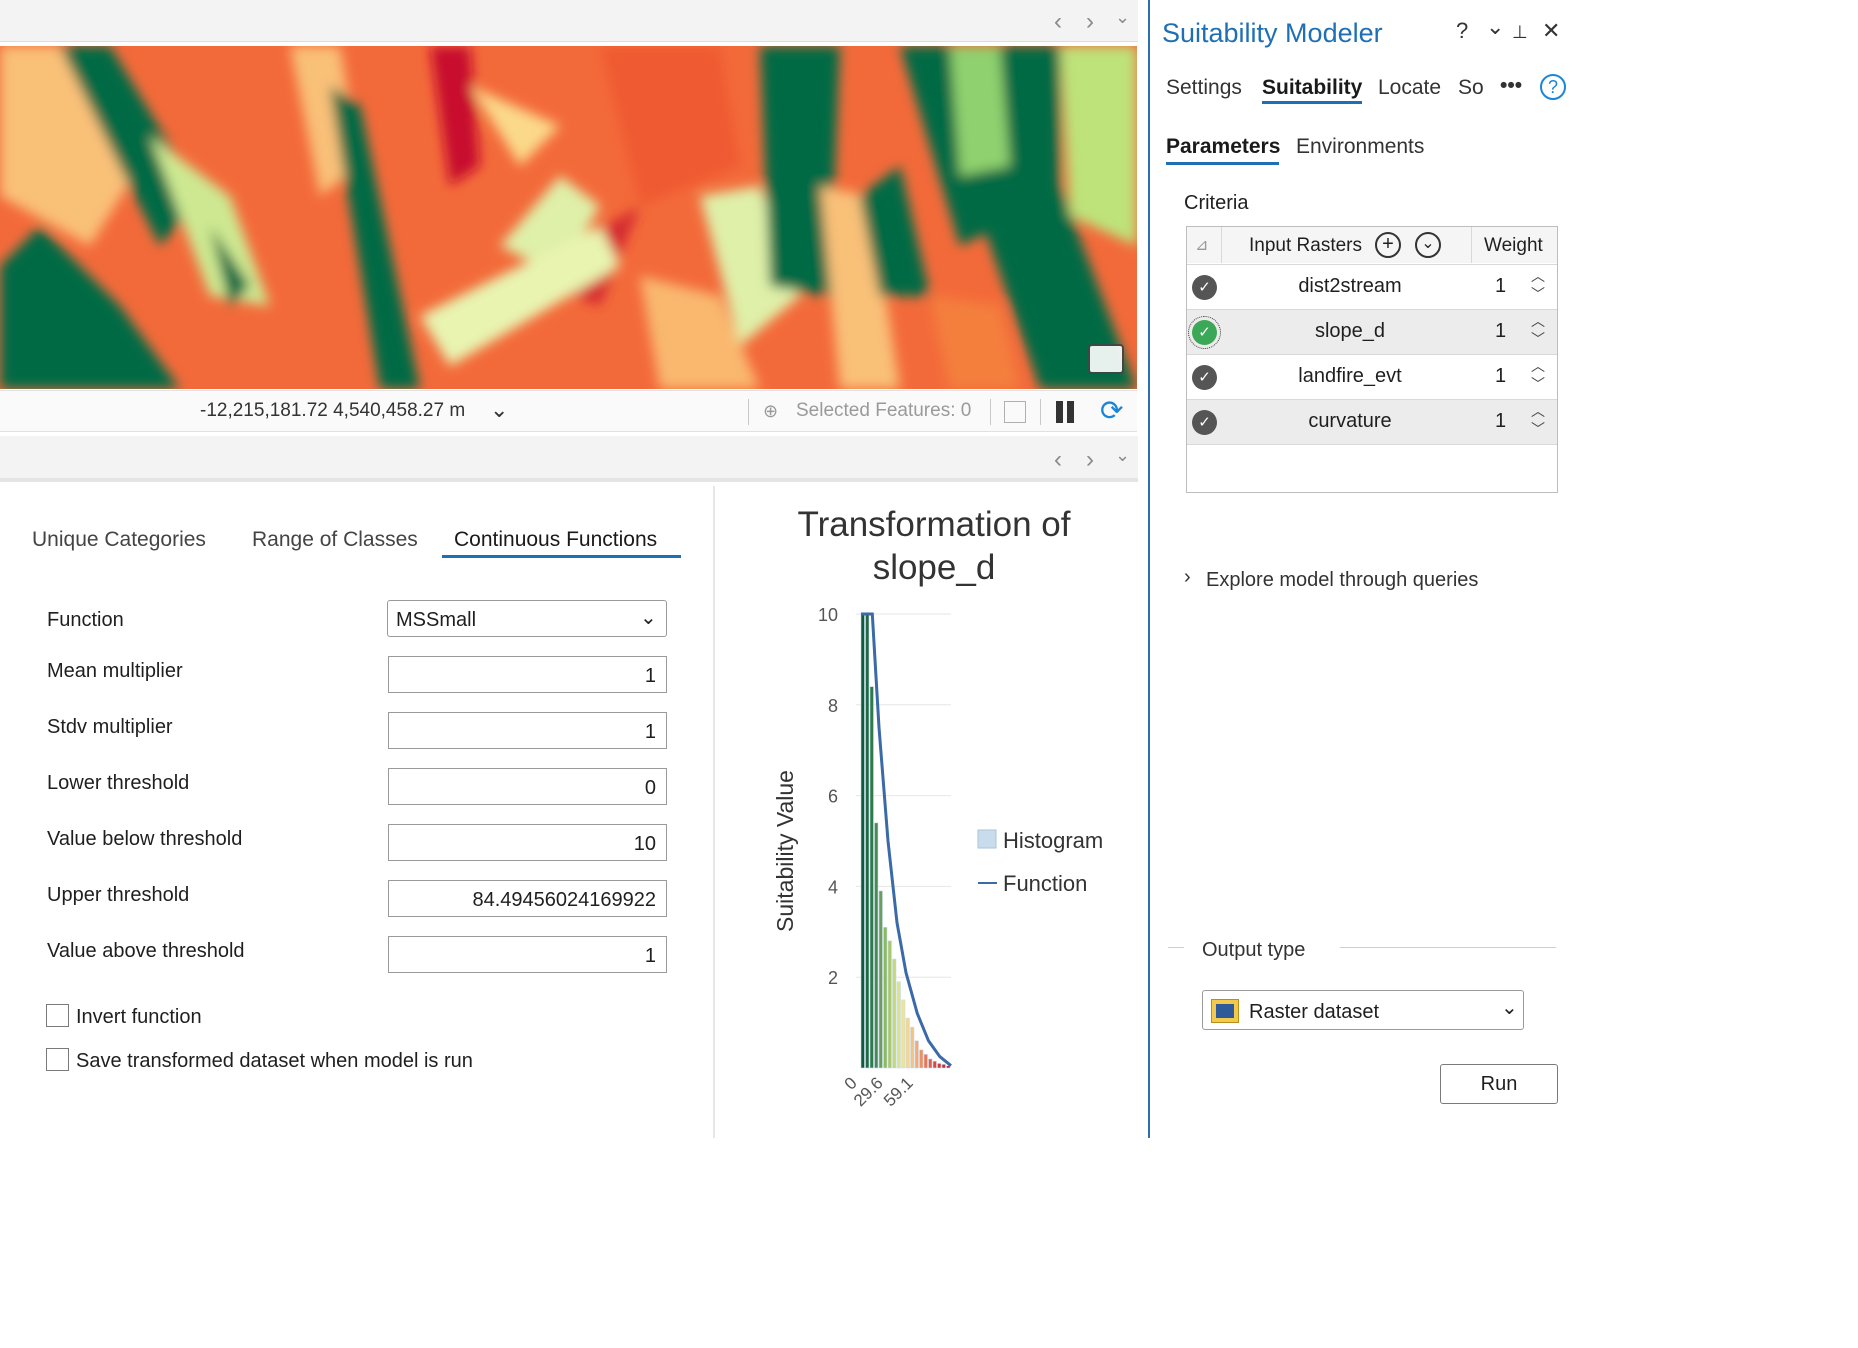  I want to click on histogram-bars, so click(905, 841).